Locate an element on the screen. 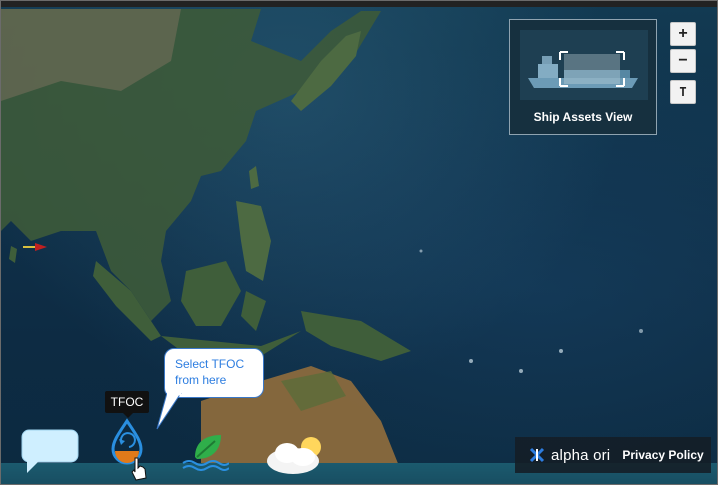 The height and width of the screenshot is (485, 718). zoom-in-button: + is located at coordinates (683, 34).